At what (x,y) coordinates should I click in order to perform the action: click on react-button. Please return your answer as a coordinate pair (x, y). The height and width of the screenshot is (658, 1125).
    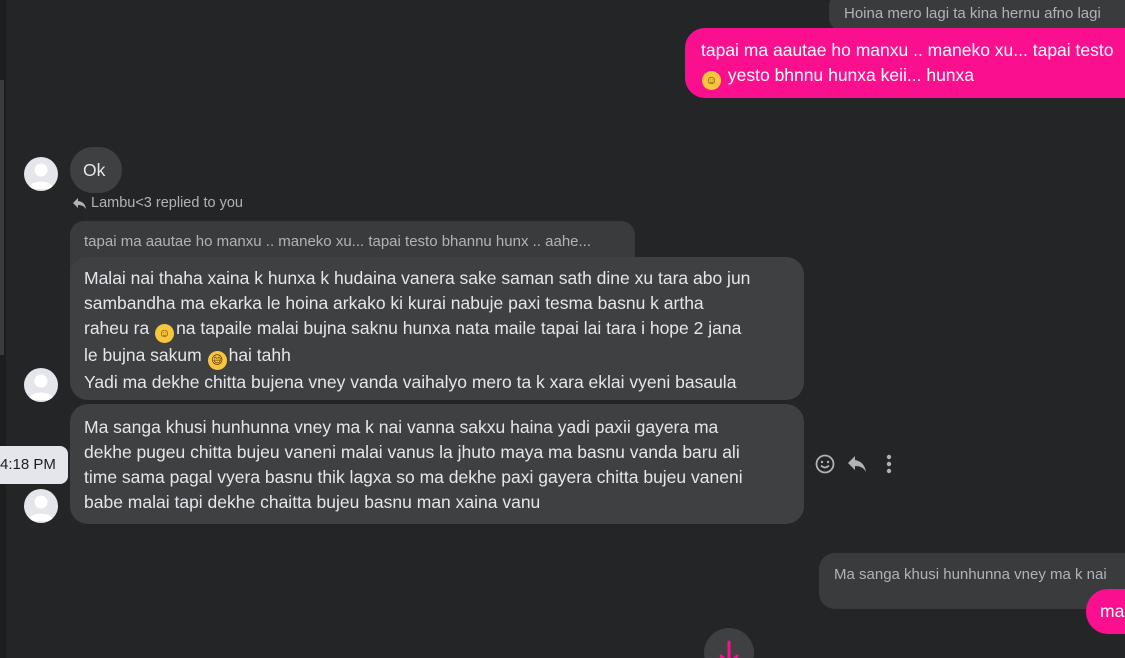
    Looking at the image, I should click on (825, 464).